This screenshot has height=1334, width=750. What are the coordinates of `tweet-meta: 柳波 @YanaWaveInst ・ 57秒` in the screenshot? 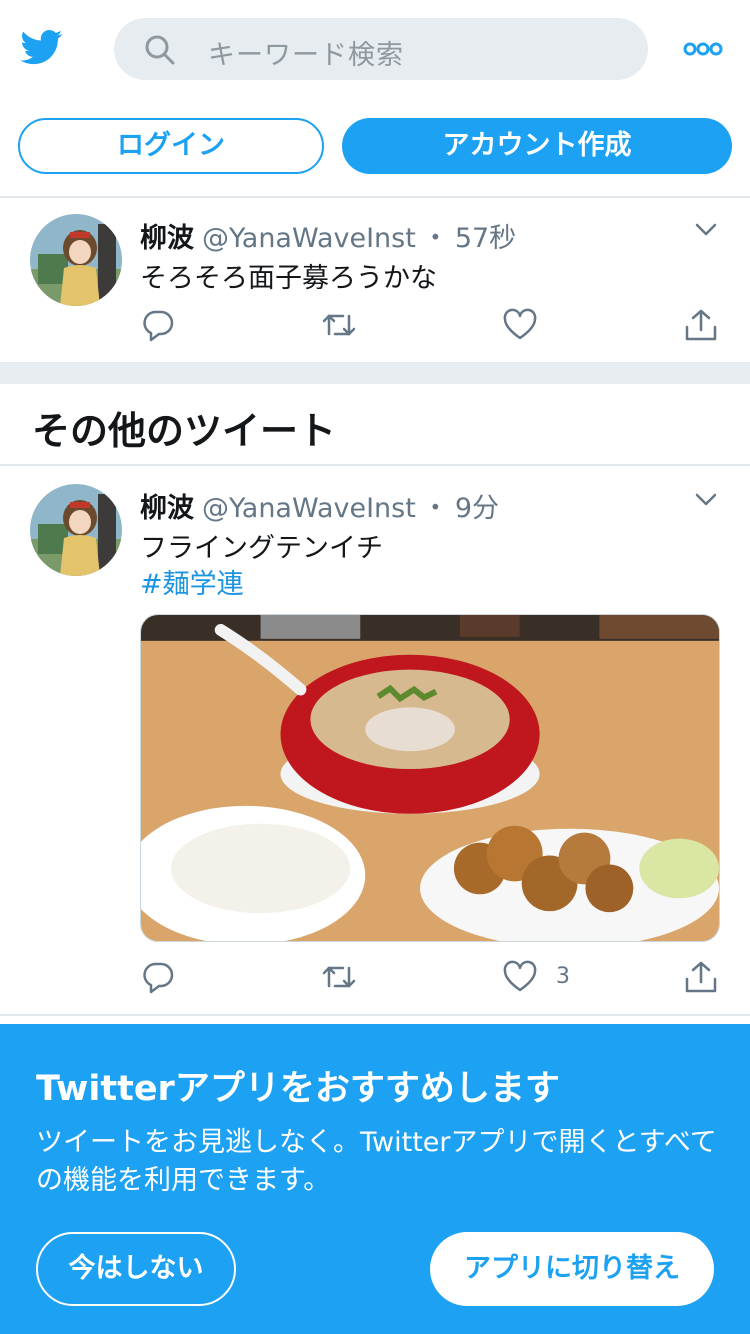 It's located at (328, 235).